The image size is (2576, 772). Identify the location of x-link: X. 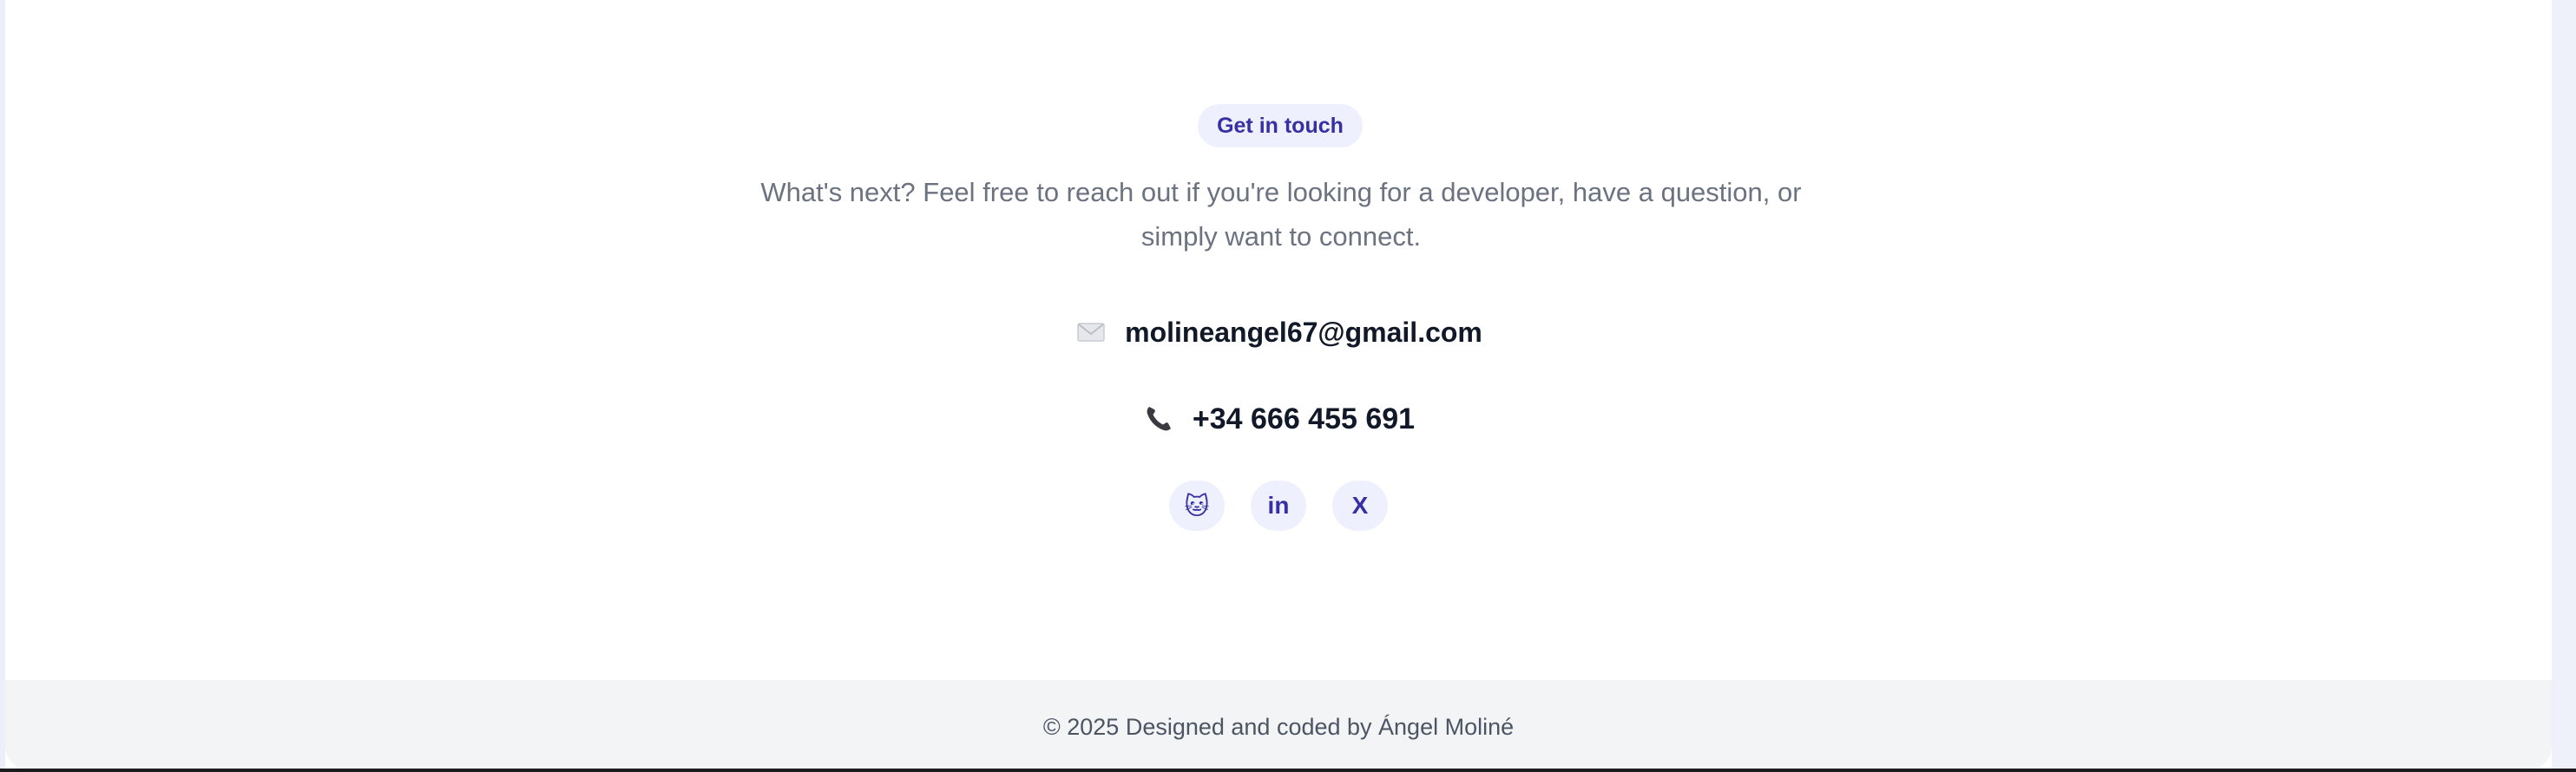
(1360, 506).